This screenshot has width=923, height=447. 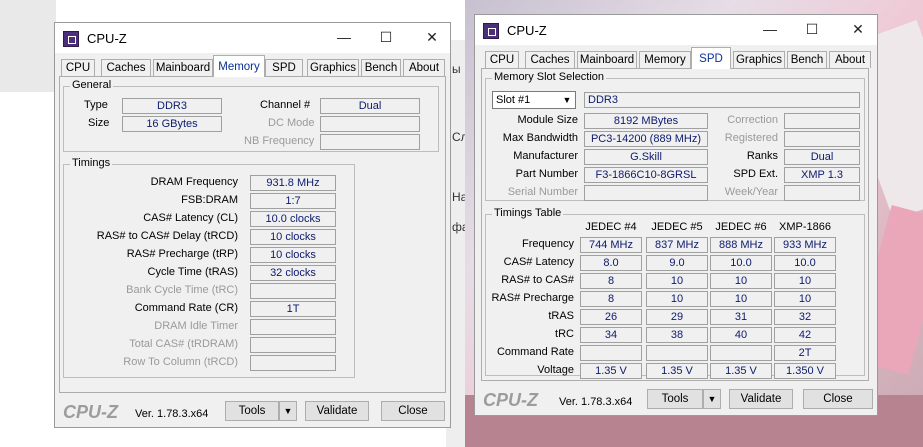 I want to click on timing-label: RAS# to CAS# Delay (tRCD), so click(x=167, y=236).